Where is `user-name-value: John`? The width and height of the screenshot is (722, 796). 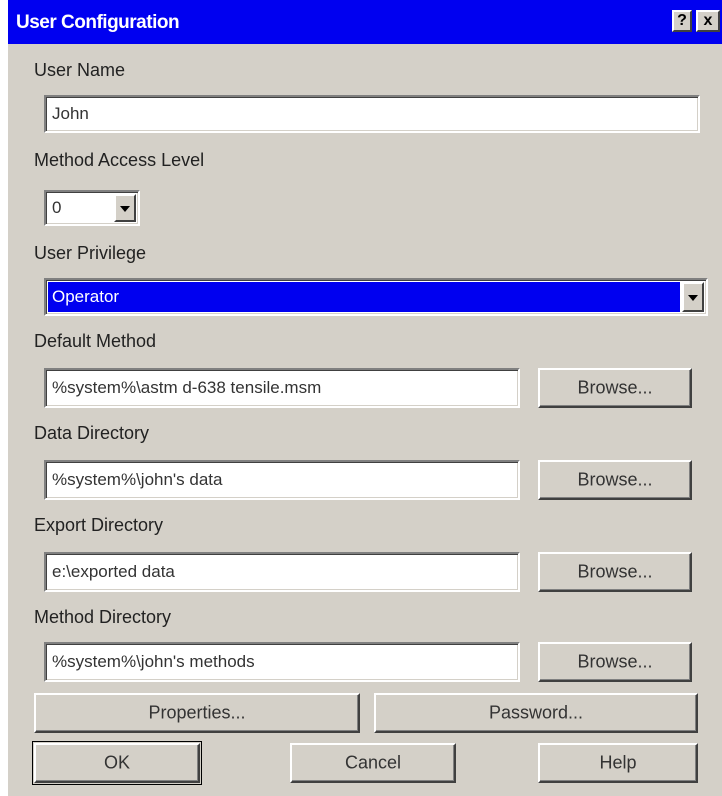 user-name-value: John is located at coordinates (70, 113).